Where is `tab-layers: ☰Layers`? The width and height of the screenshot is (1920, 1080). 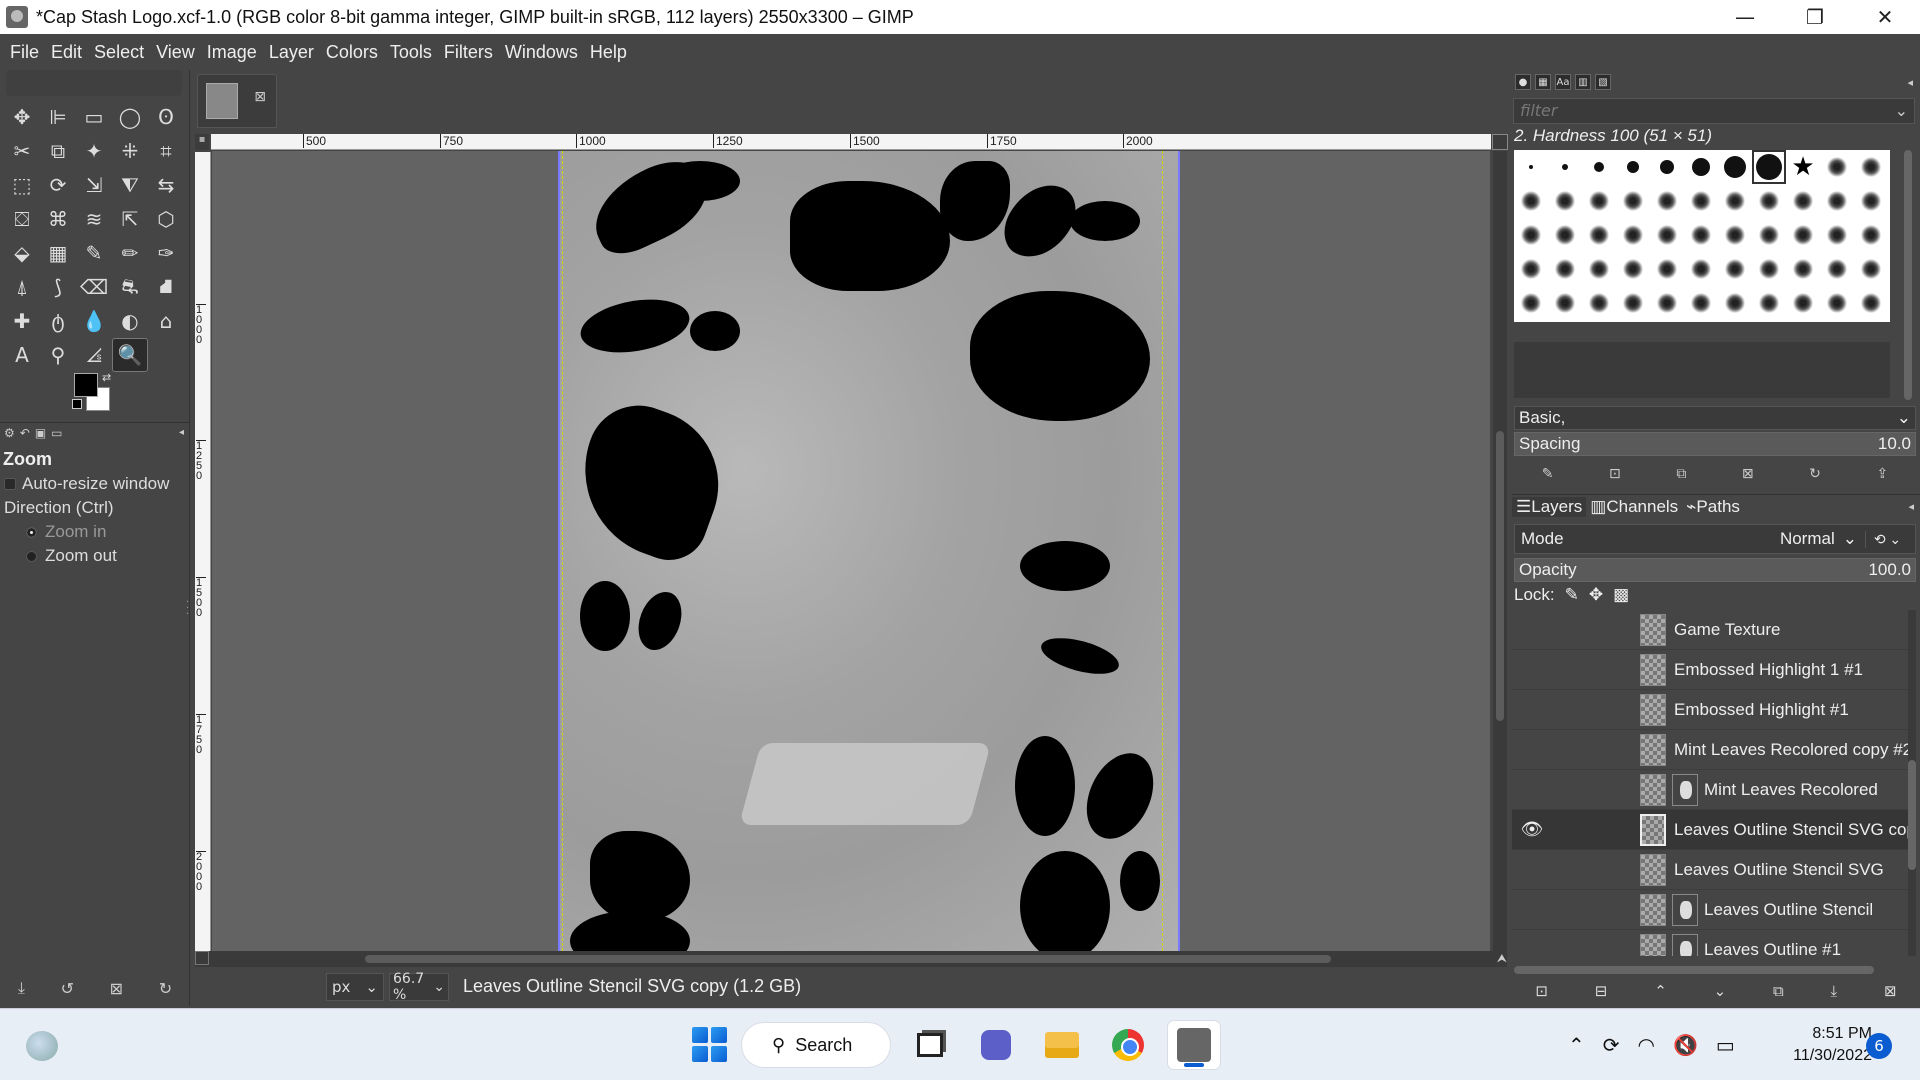
tab-layers: ☰Layers is located at coordinates (1549, 506).